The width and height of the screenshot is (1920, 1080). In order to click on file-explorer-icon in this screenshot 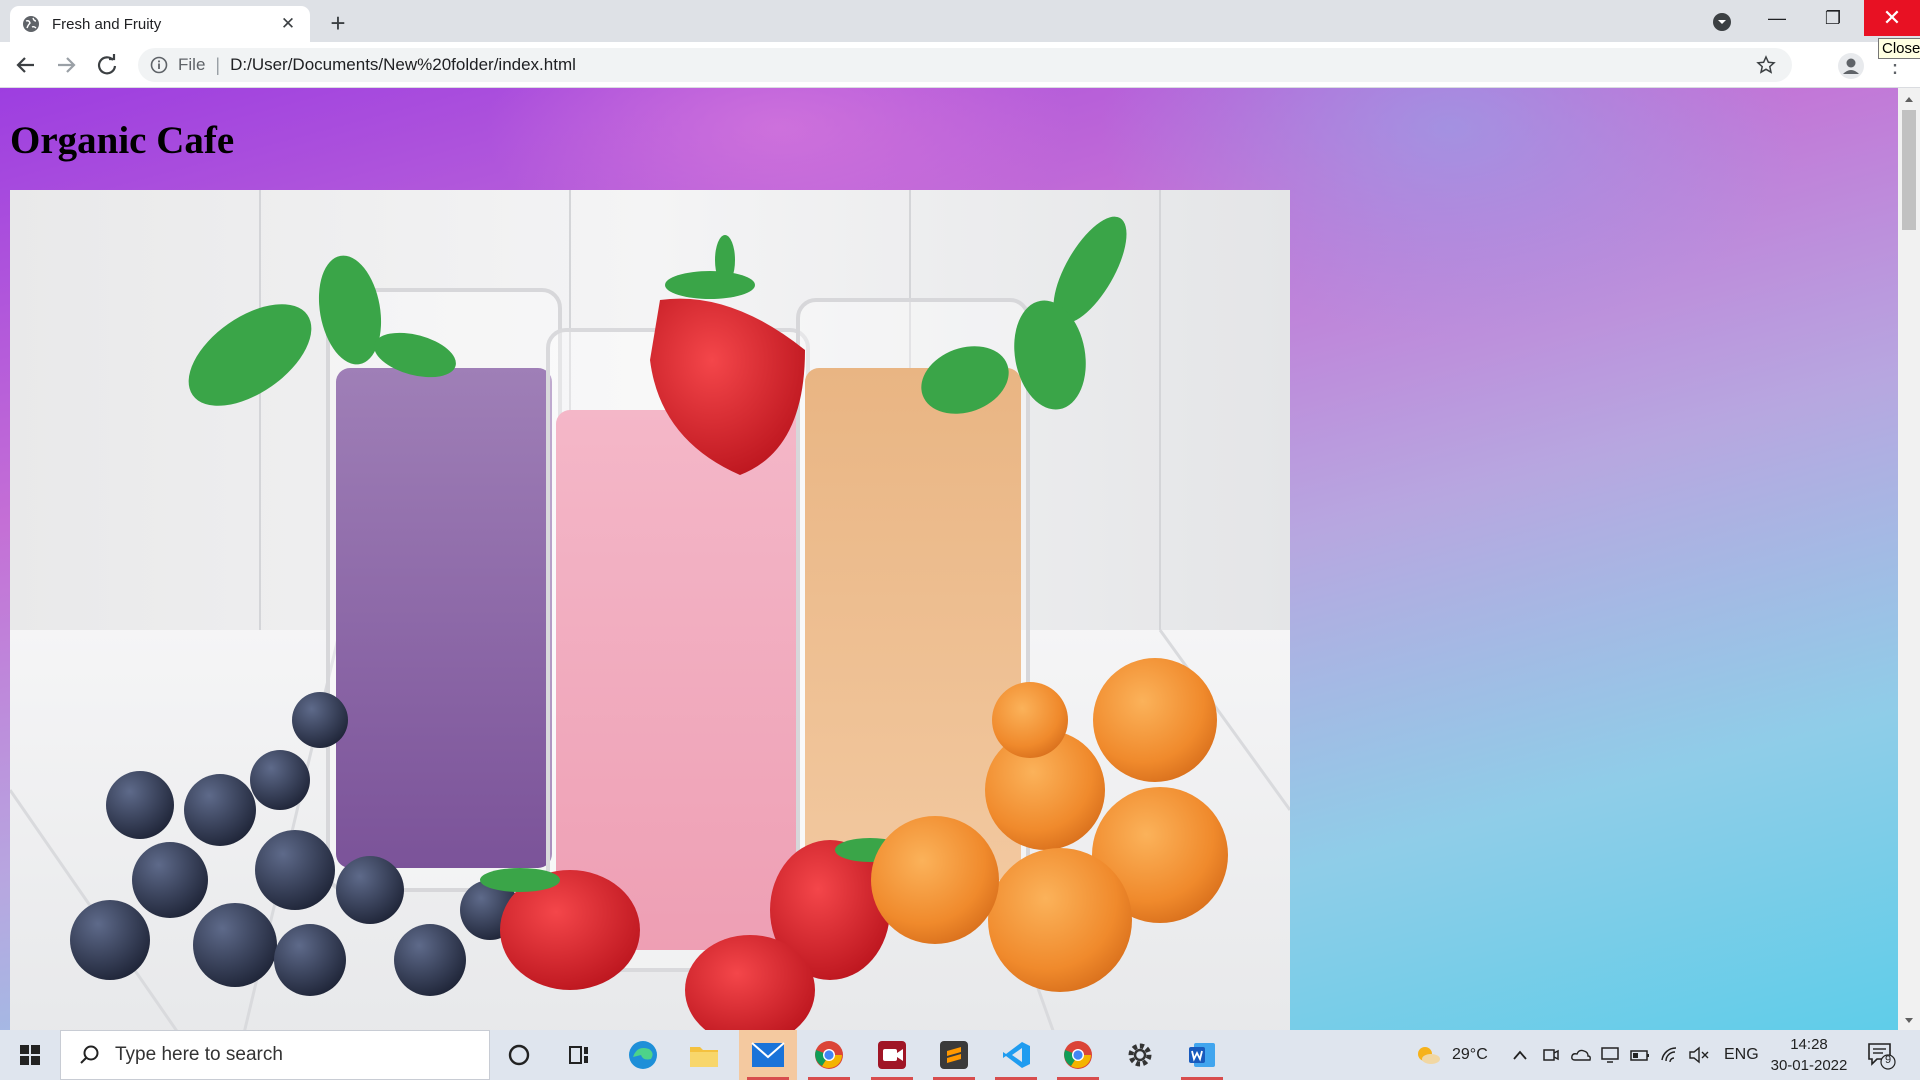, I will do `click(704, 1055)`.